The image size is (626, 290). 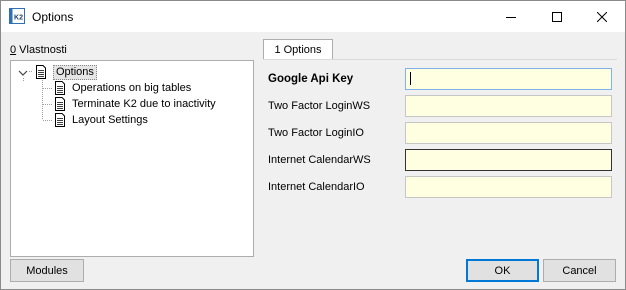 I want to click on tab-panel-divider, so click(x=440, y=59).